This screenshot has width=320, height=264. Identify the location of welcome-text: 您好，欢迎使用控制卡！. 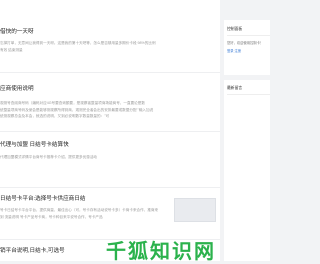
(245, 43).